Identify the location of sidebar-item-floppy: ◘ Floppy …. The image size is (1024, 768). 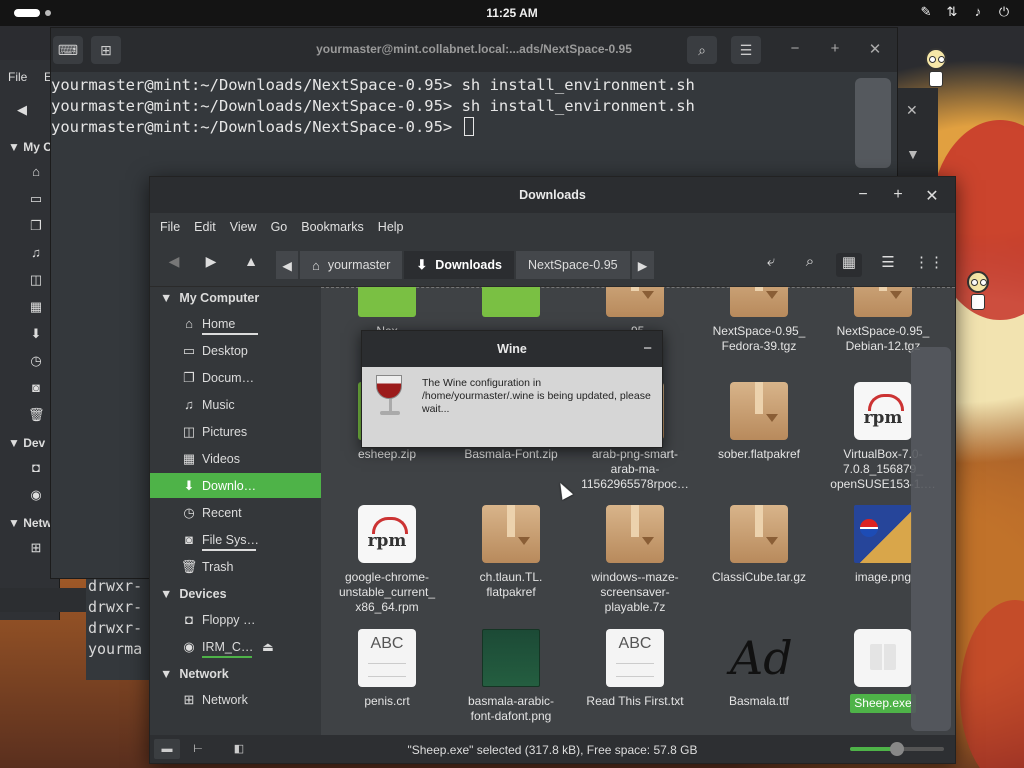
(235, 619).